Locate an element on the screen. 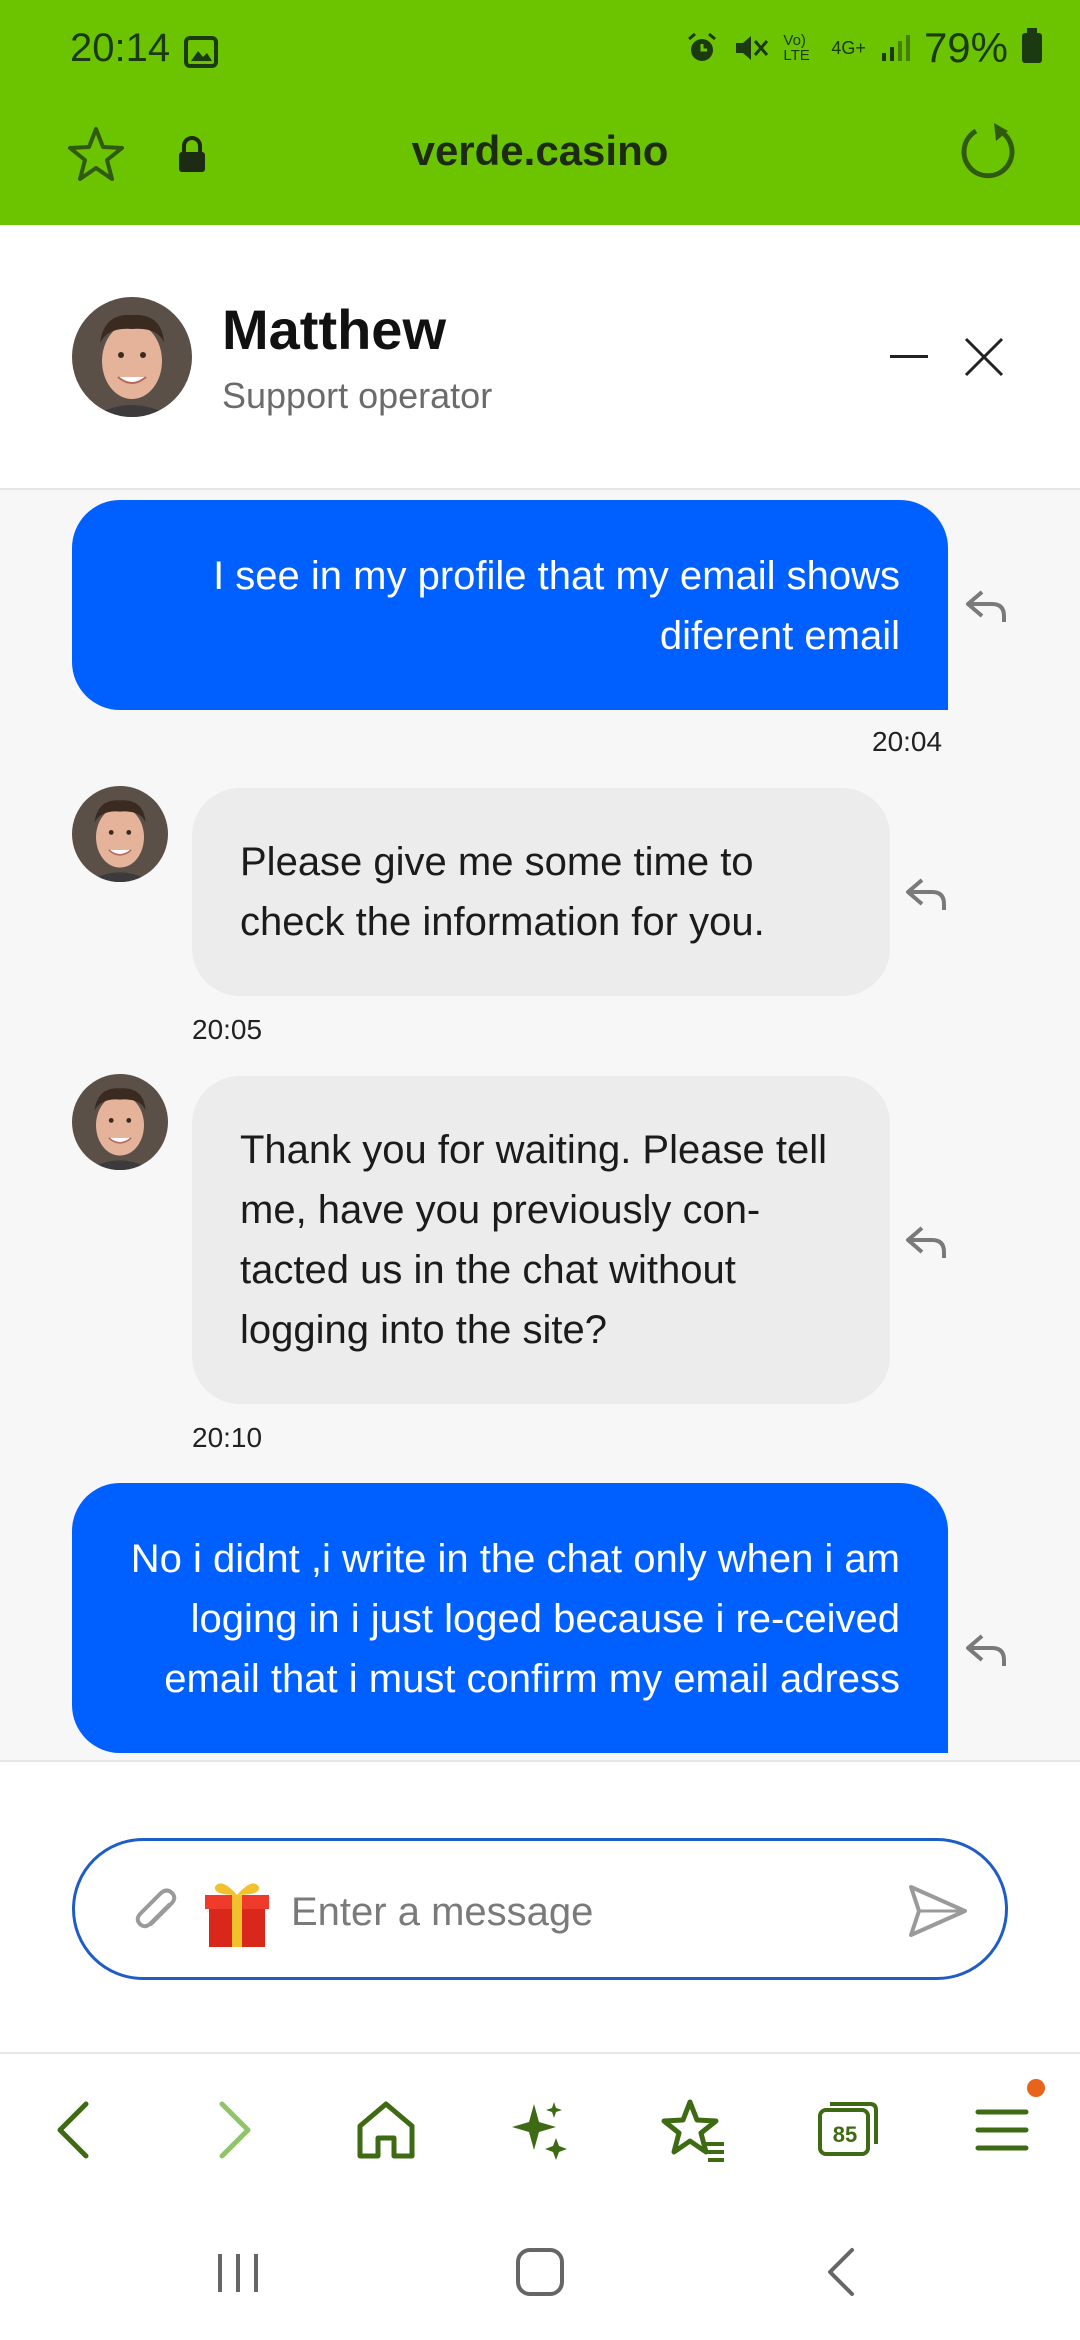 The width and height of the screenshot is (1080, 2340). browser-top-bar: 20:14 Vo) LTE 4G+ 79% verde.casino is located at coordinates (540, 112).